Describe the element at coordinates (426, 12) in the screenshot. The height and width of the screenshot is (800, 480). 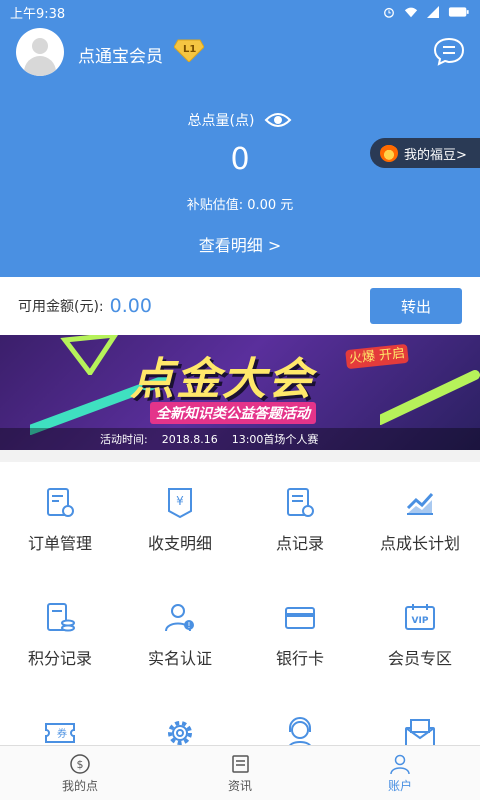
I see `status-icons` at that location.